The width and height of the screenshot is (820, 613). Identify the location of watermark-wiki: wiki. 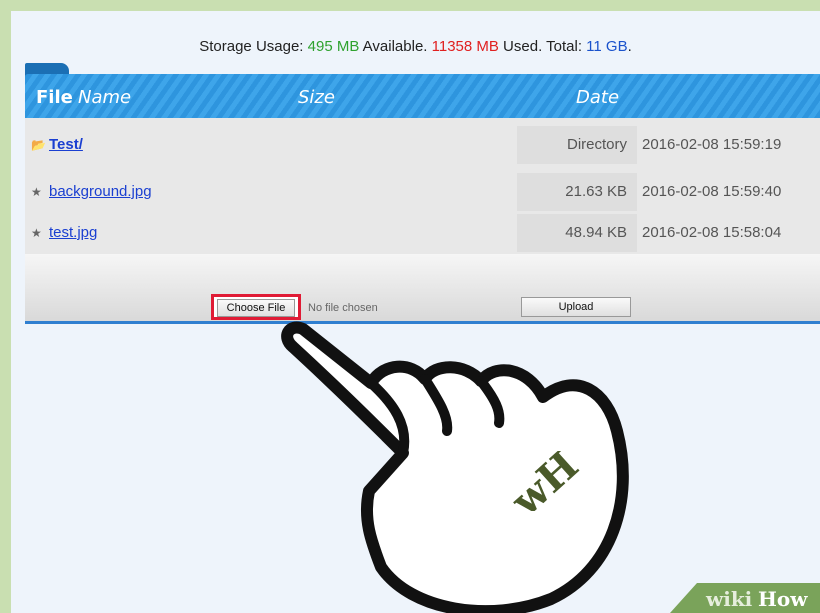
(729, 599).